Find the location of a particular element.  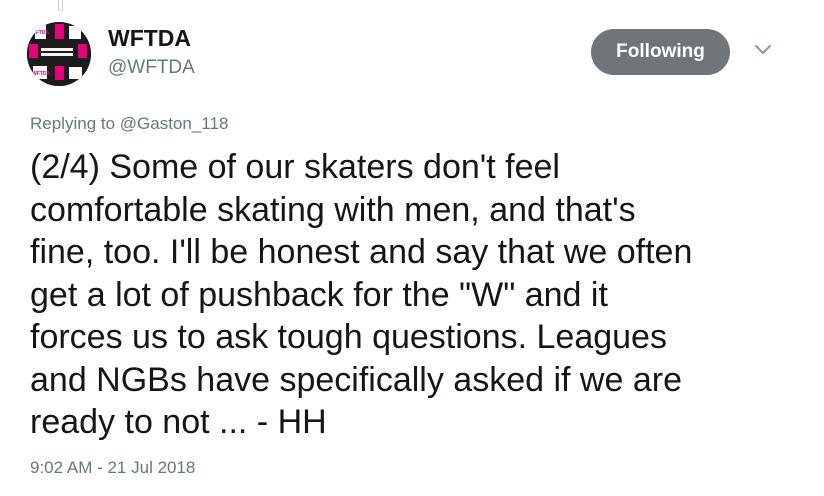

avatar: WFTDA WFTDA is located at coordinates (59, 54).